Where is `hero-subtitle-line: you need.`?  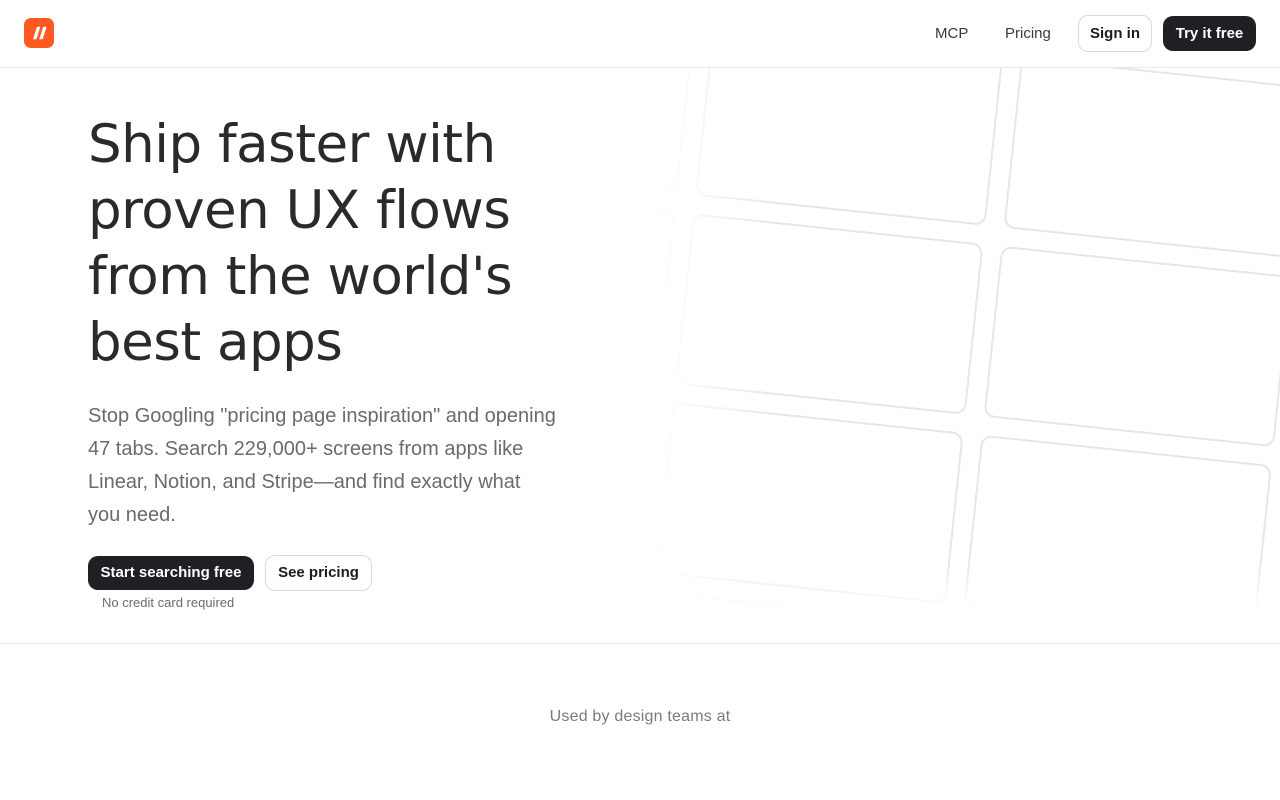 hero-subtitle-line: you need. is located at coordinates (132, 515).